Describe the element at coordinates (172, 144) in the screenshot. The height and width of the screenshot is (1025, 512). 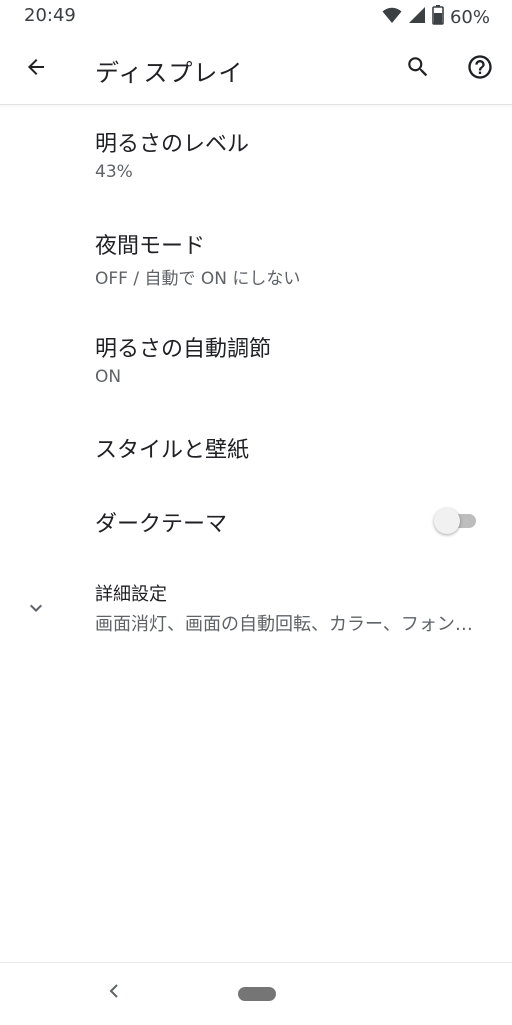
I see `setting-title: 明るさのレベル` at that location.